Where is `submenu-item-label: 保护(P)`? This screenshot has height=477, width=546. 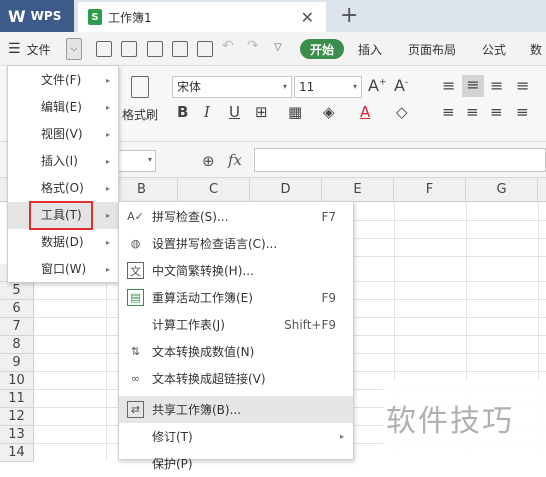
submenu-item-label: 保护(P) is located at coordinates (172, 464).